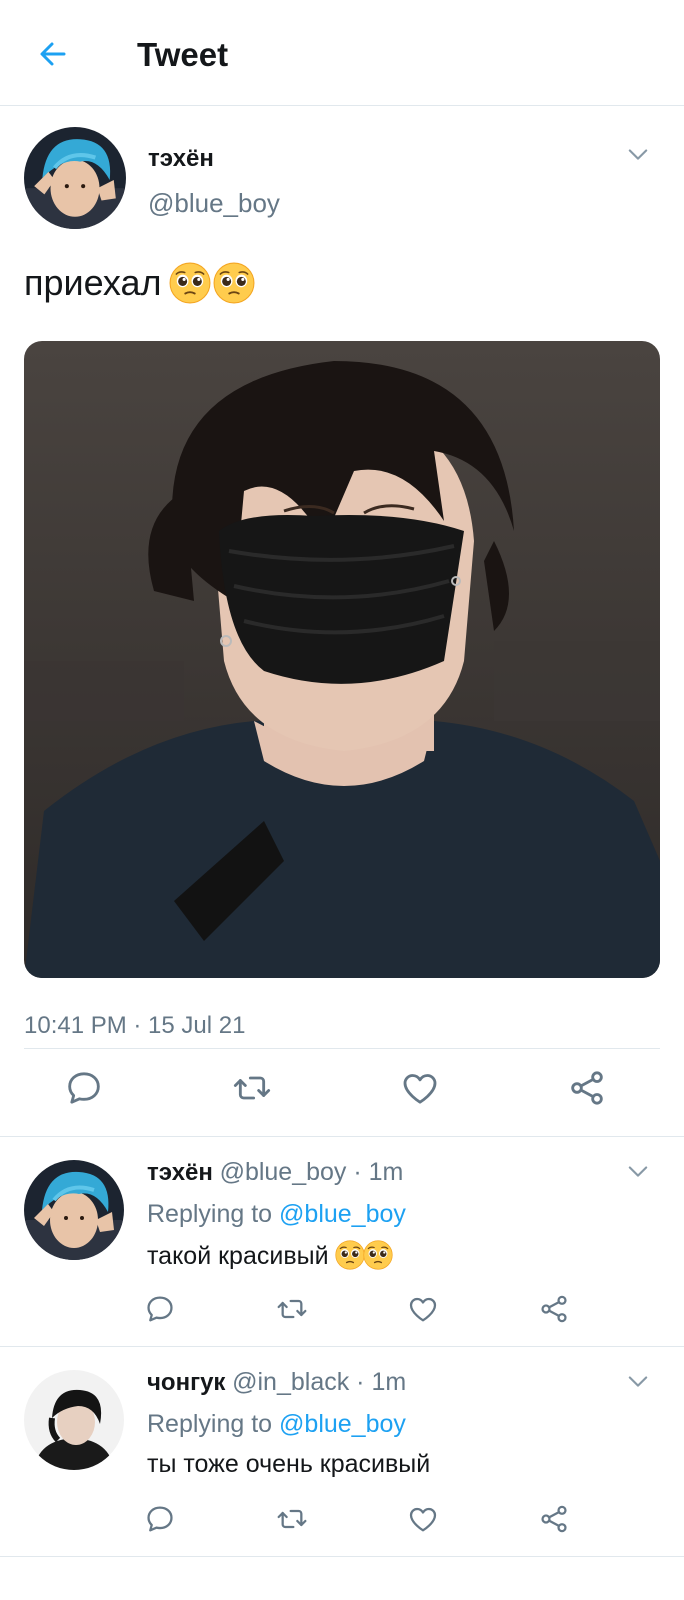 This screenshot has width=684, height=1600. I want to click on tweet-text: приехал, so click(139, 283).